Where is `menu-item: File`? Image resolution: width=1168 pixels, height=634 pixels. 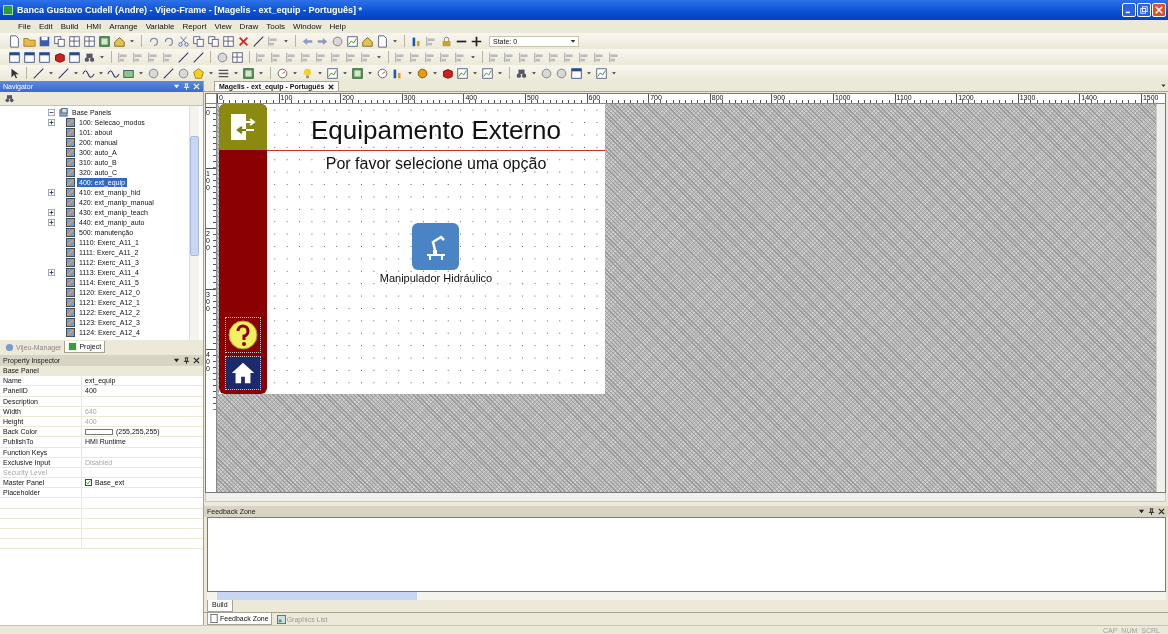 menu-item: File is located at coordinates (24, 26).